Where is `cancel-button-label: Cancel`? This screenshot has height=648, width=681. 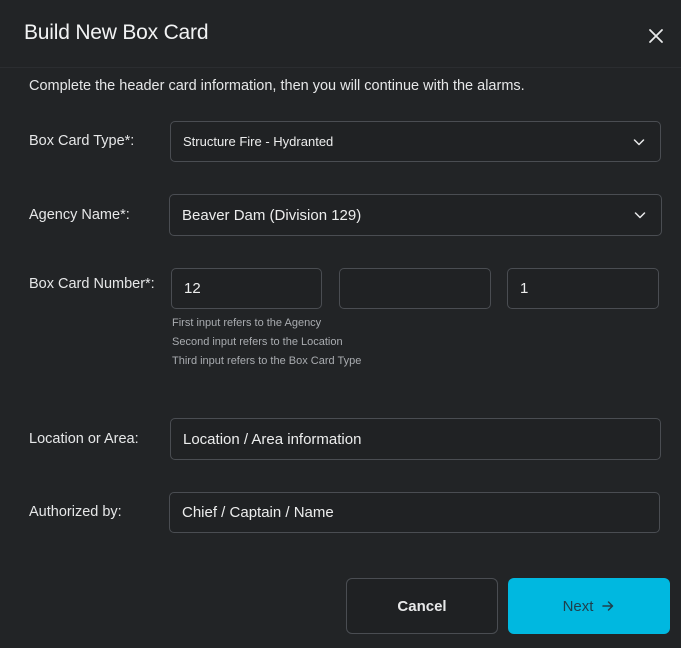
cancel-button-label: Cancel is located at coordinates (422, 606).